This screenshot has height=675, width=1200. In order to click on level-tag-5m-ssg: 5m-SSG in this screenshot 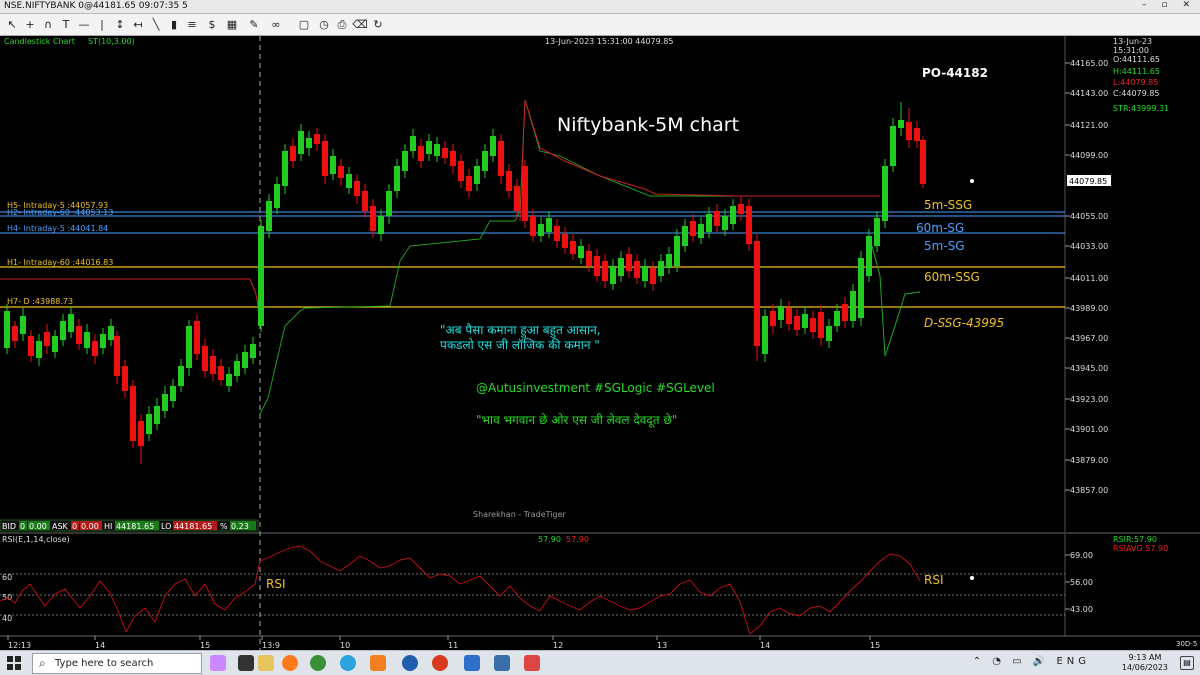, I will do `click(948, 205)`.